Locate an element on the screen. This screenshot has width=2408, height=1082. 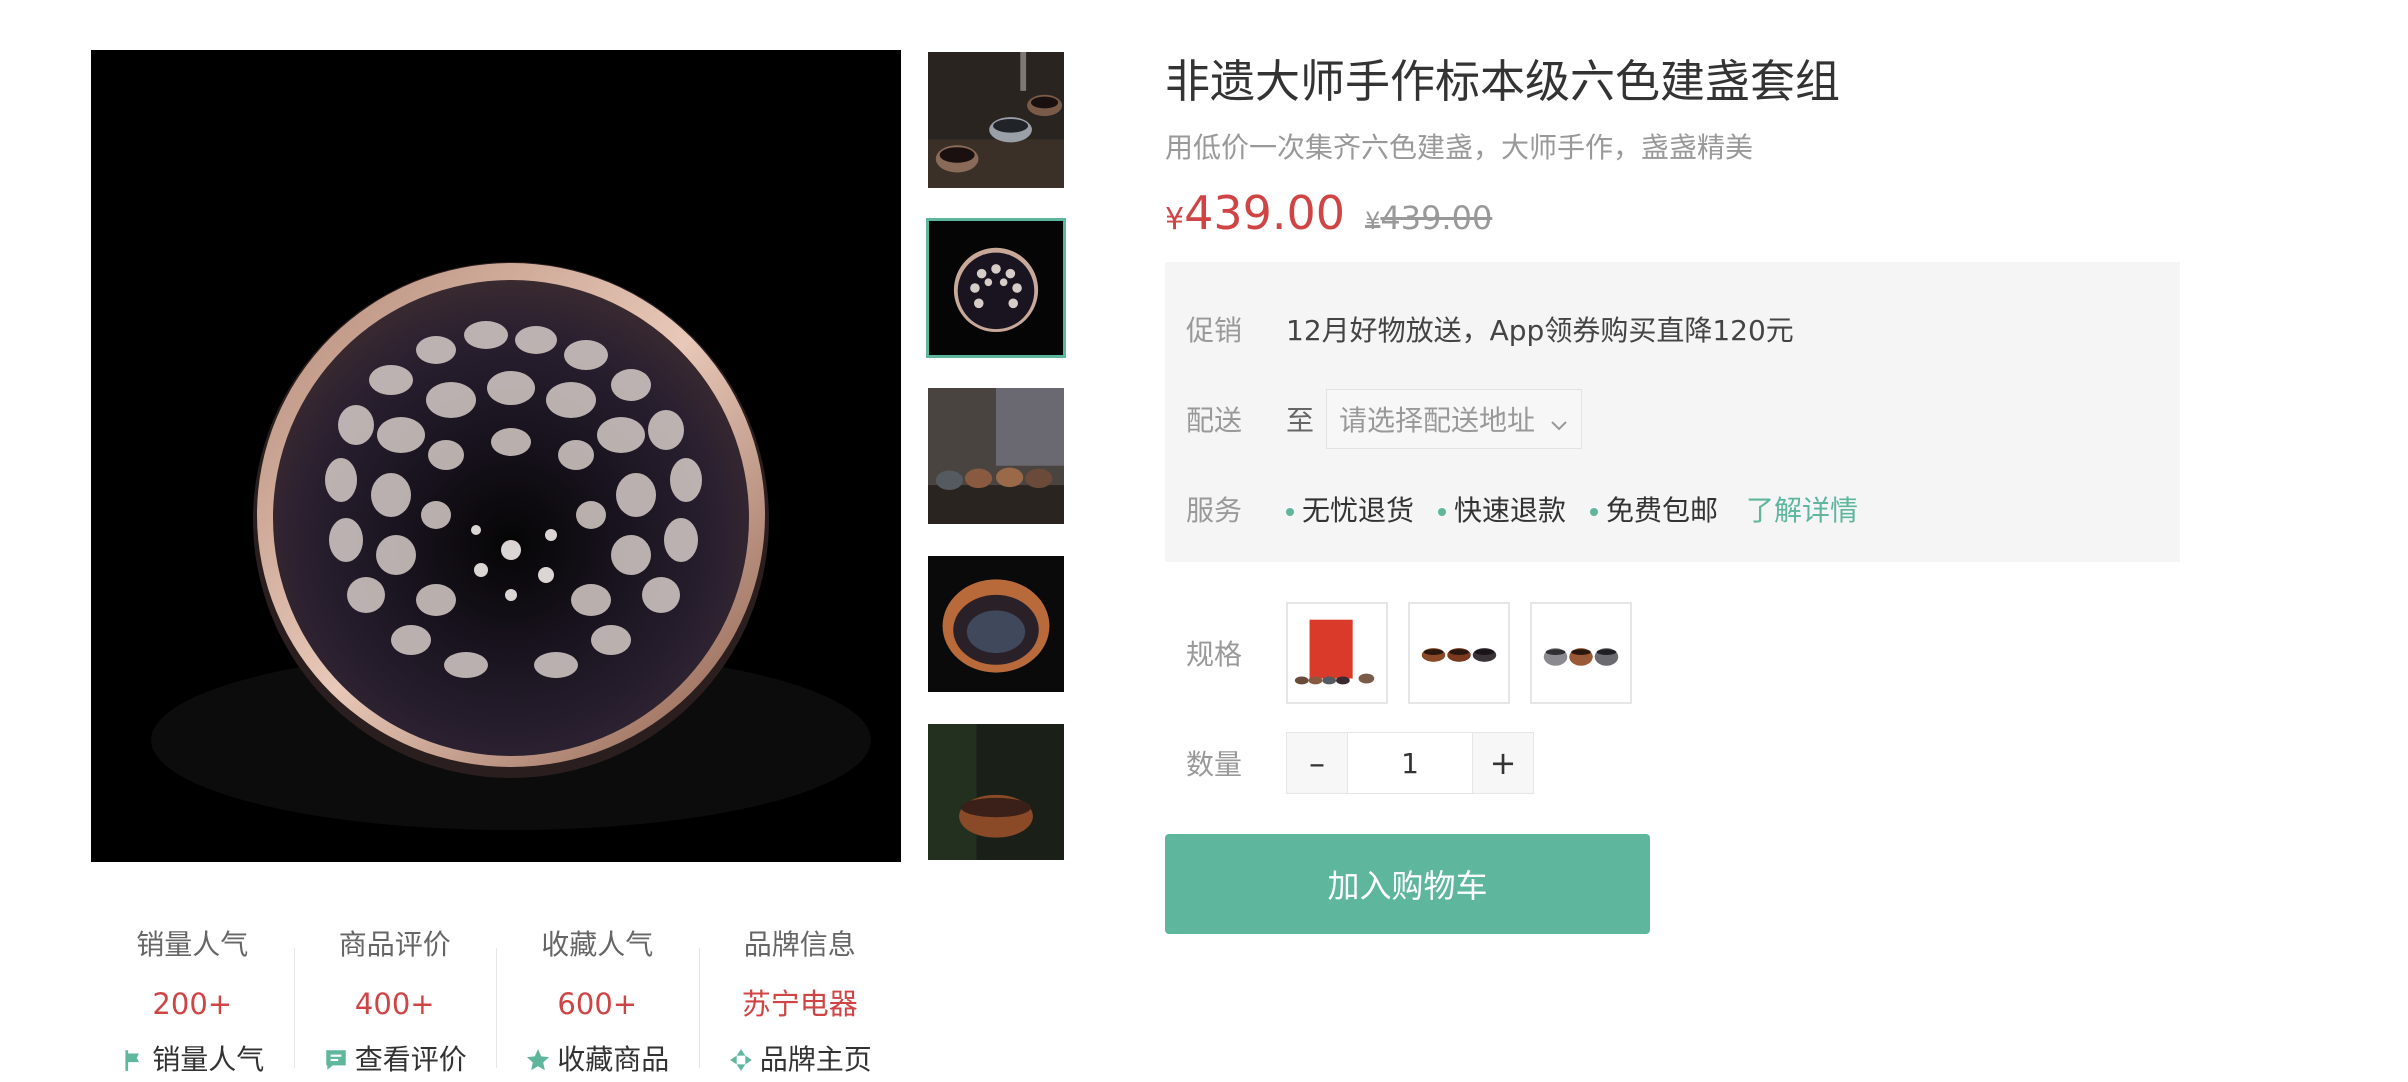
favorite-link: 收藏商品 is located at coordinates (597, 1057).